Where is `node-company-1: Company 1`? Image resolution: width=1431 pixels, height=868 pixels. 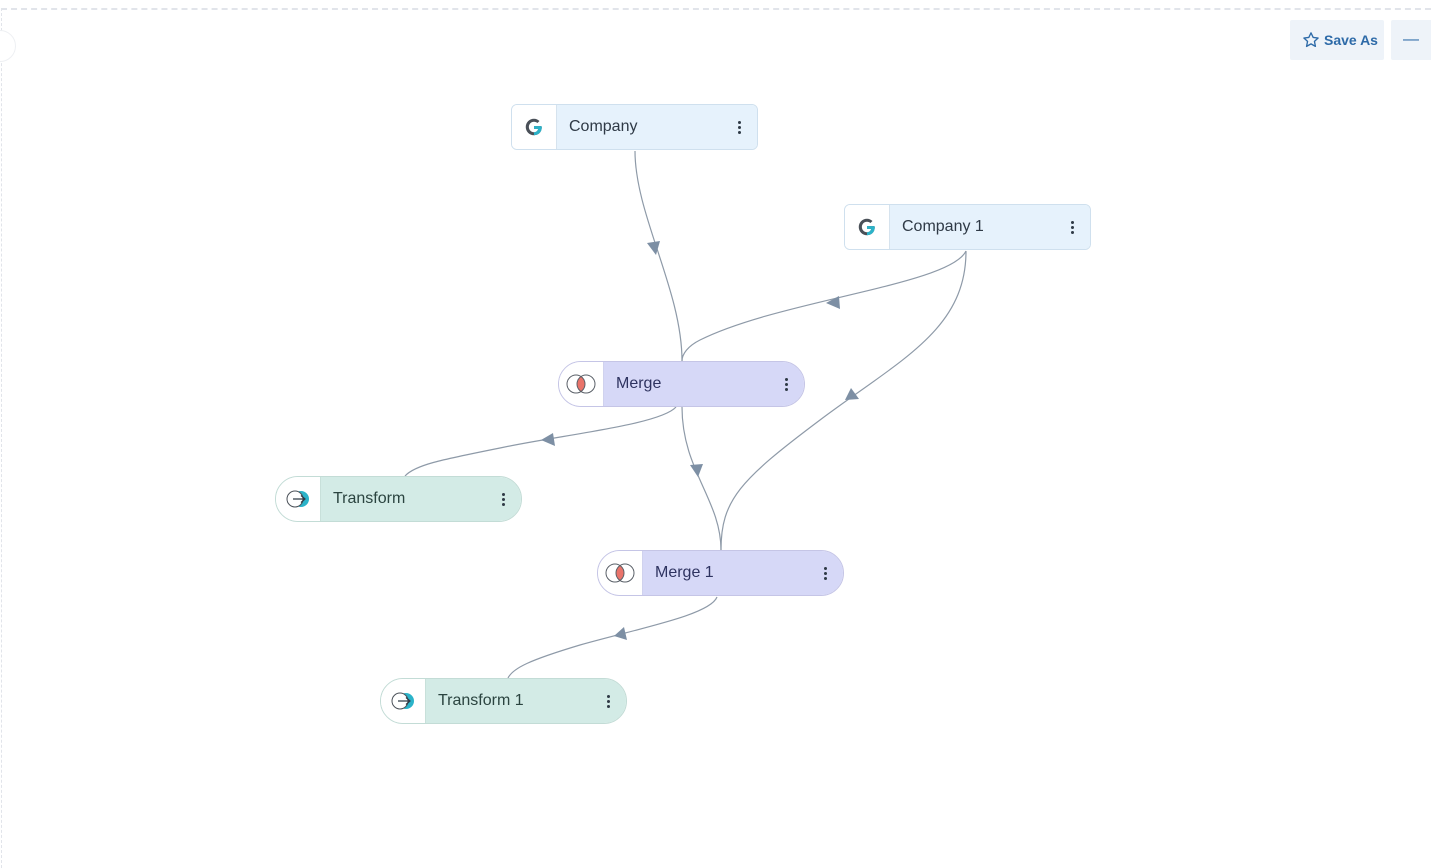 node-company-1: Company 1 is located at coordinates (967, 227).